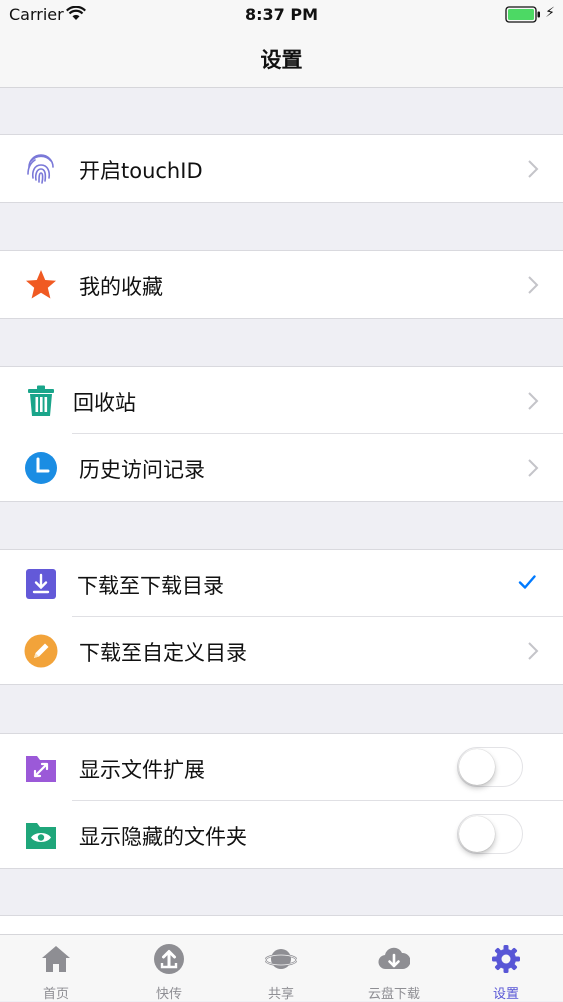 The width and height of the screenshot is (563, 1002). I want to click on star-icon, so click(41, 284).